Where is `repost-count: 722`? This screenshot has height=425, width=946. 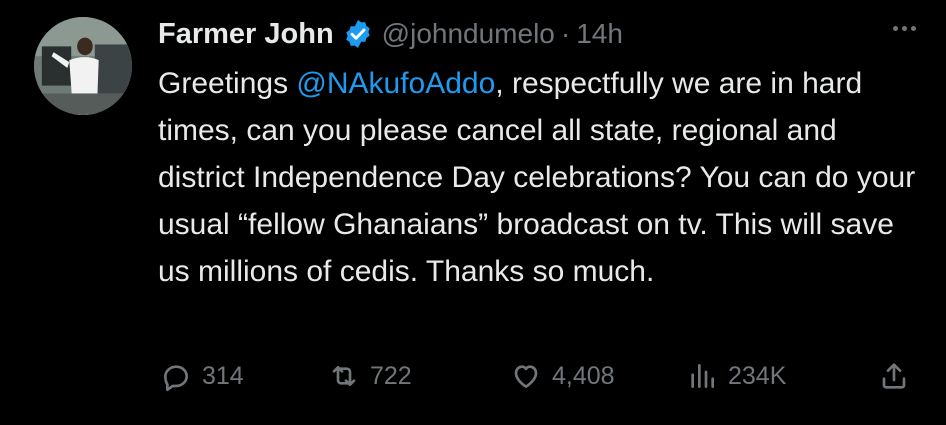
repost-count: 722 is located at coordinates (391, 375).